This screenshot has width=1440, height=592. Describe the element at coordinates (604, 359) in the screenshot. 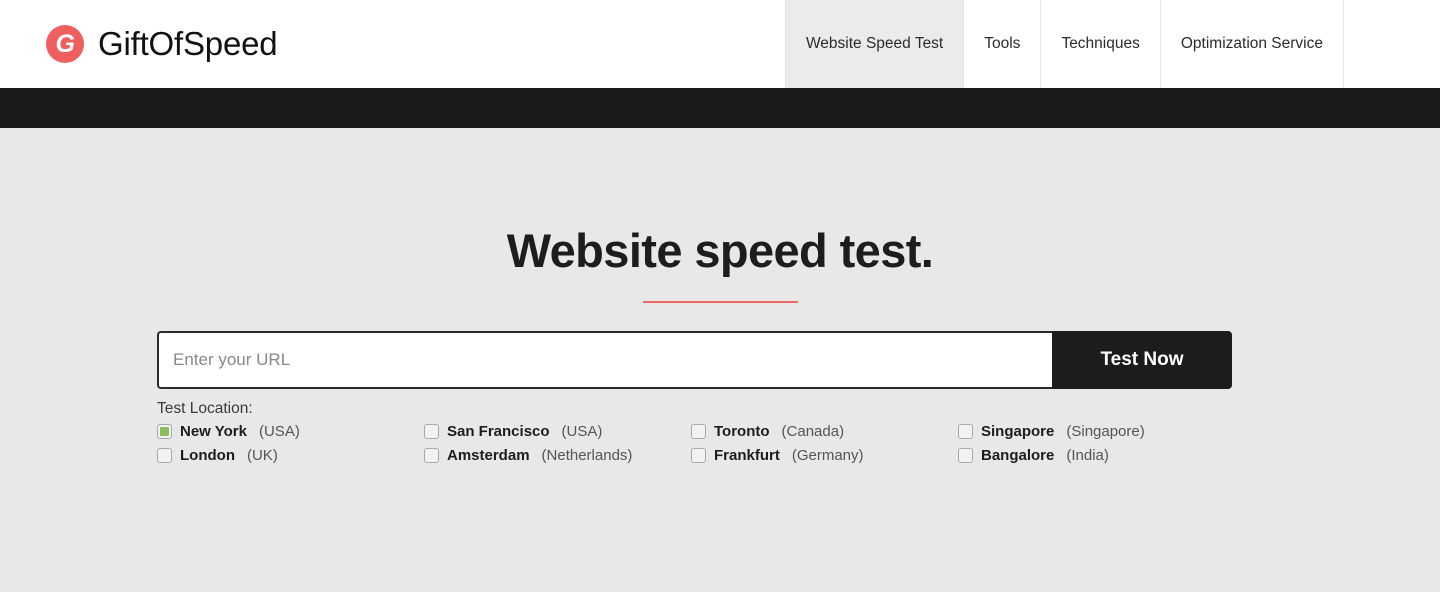

I see `url-input` at that location.